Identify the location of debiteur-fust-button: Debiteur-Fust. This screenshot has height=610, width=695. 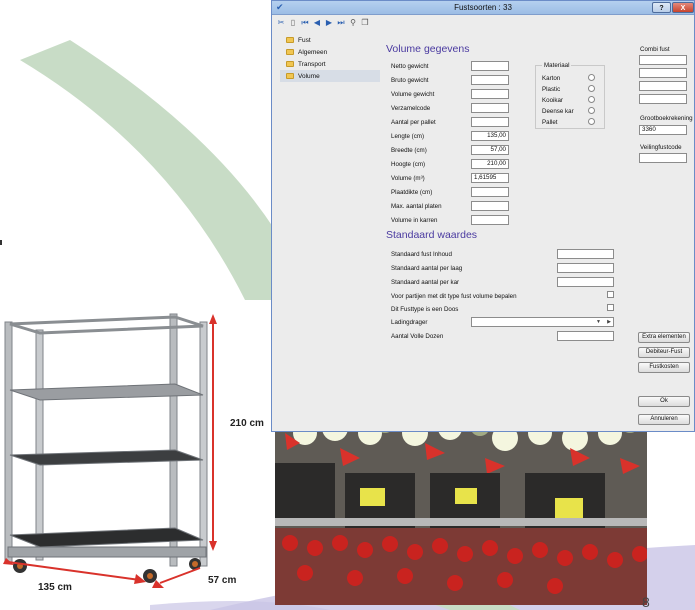
(664, 352).